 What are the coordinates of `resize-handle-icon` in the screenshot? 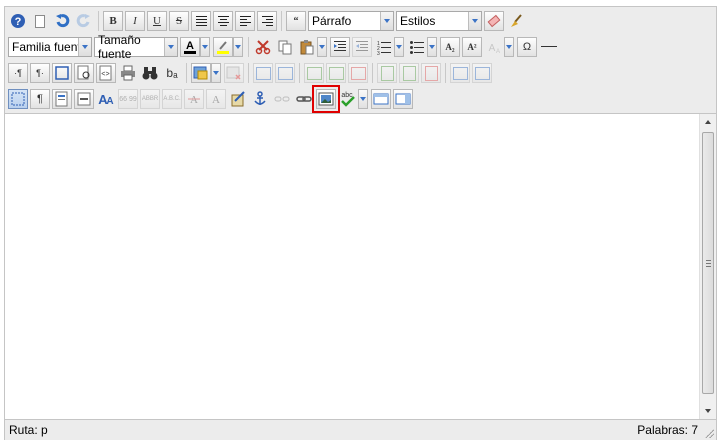 It's located at (709, 433).